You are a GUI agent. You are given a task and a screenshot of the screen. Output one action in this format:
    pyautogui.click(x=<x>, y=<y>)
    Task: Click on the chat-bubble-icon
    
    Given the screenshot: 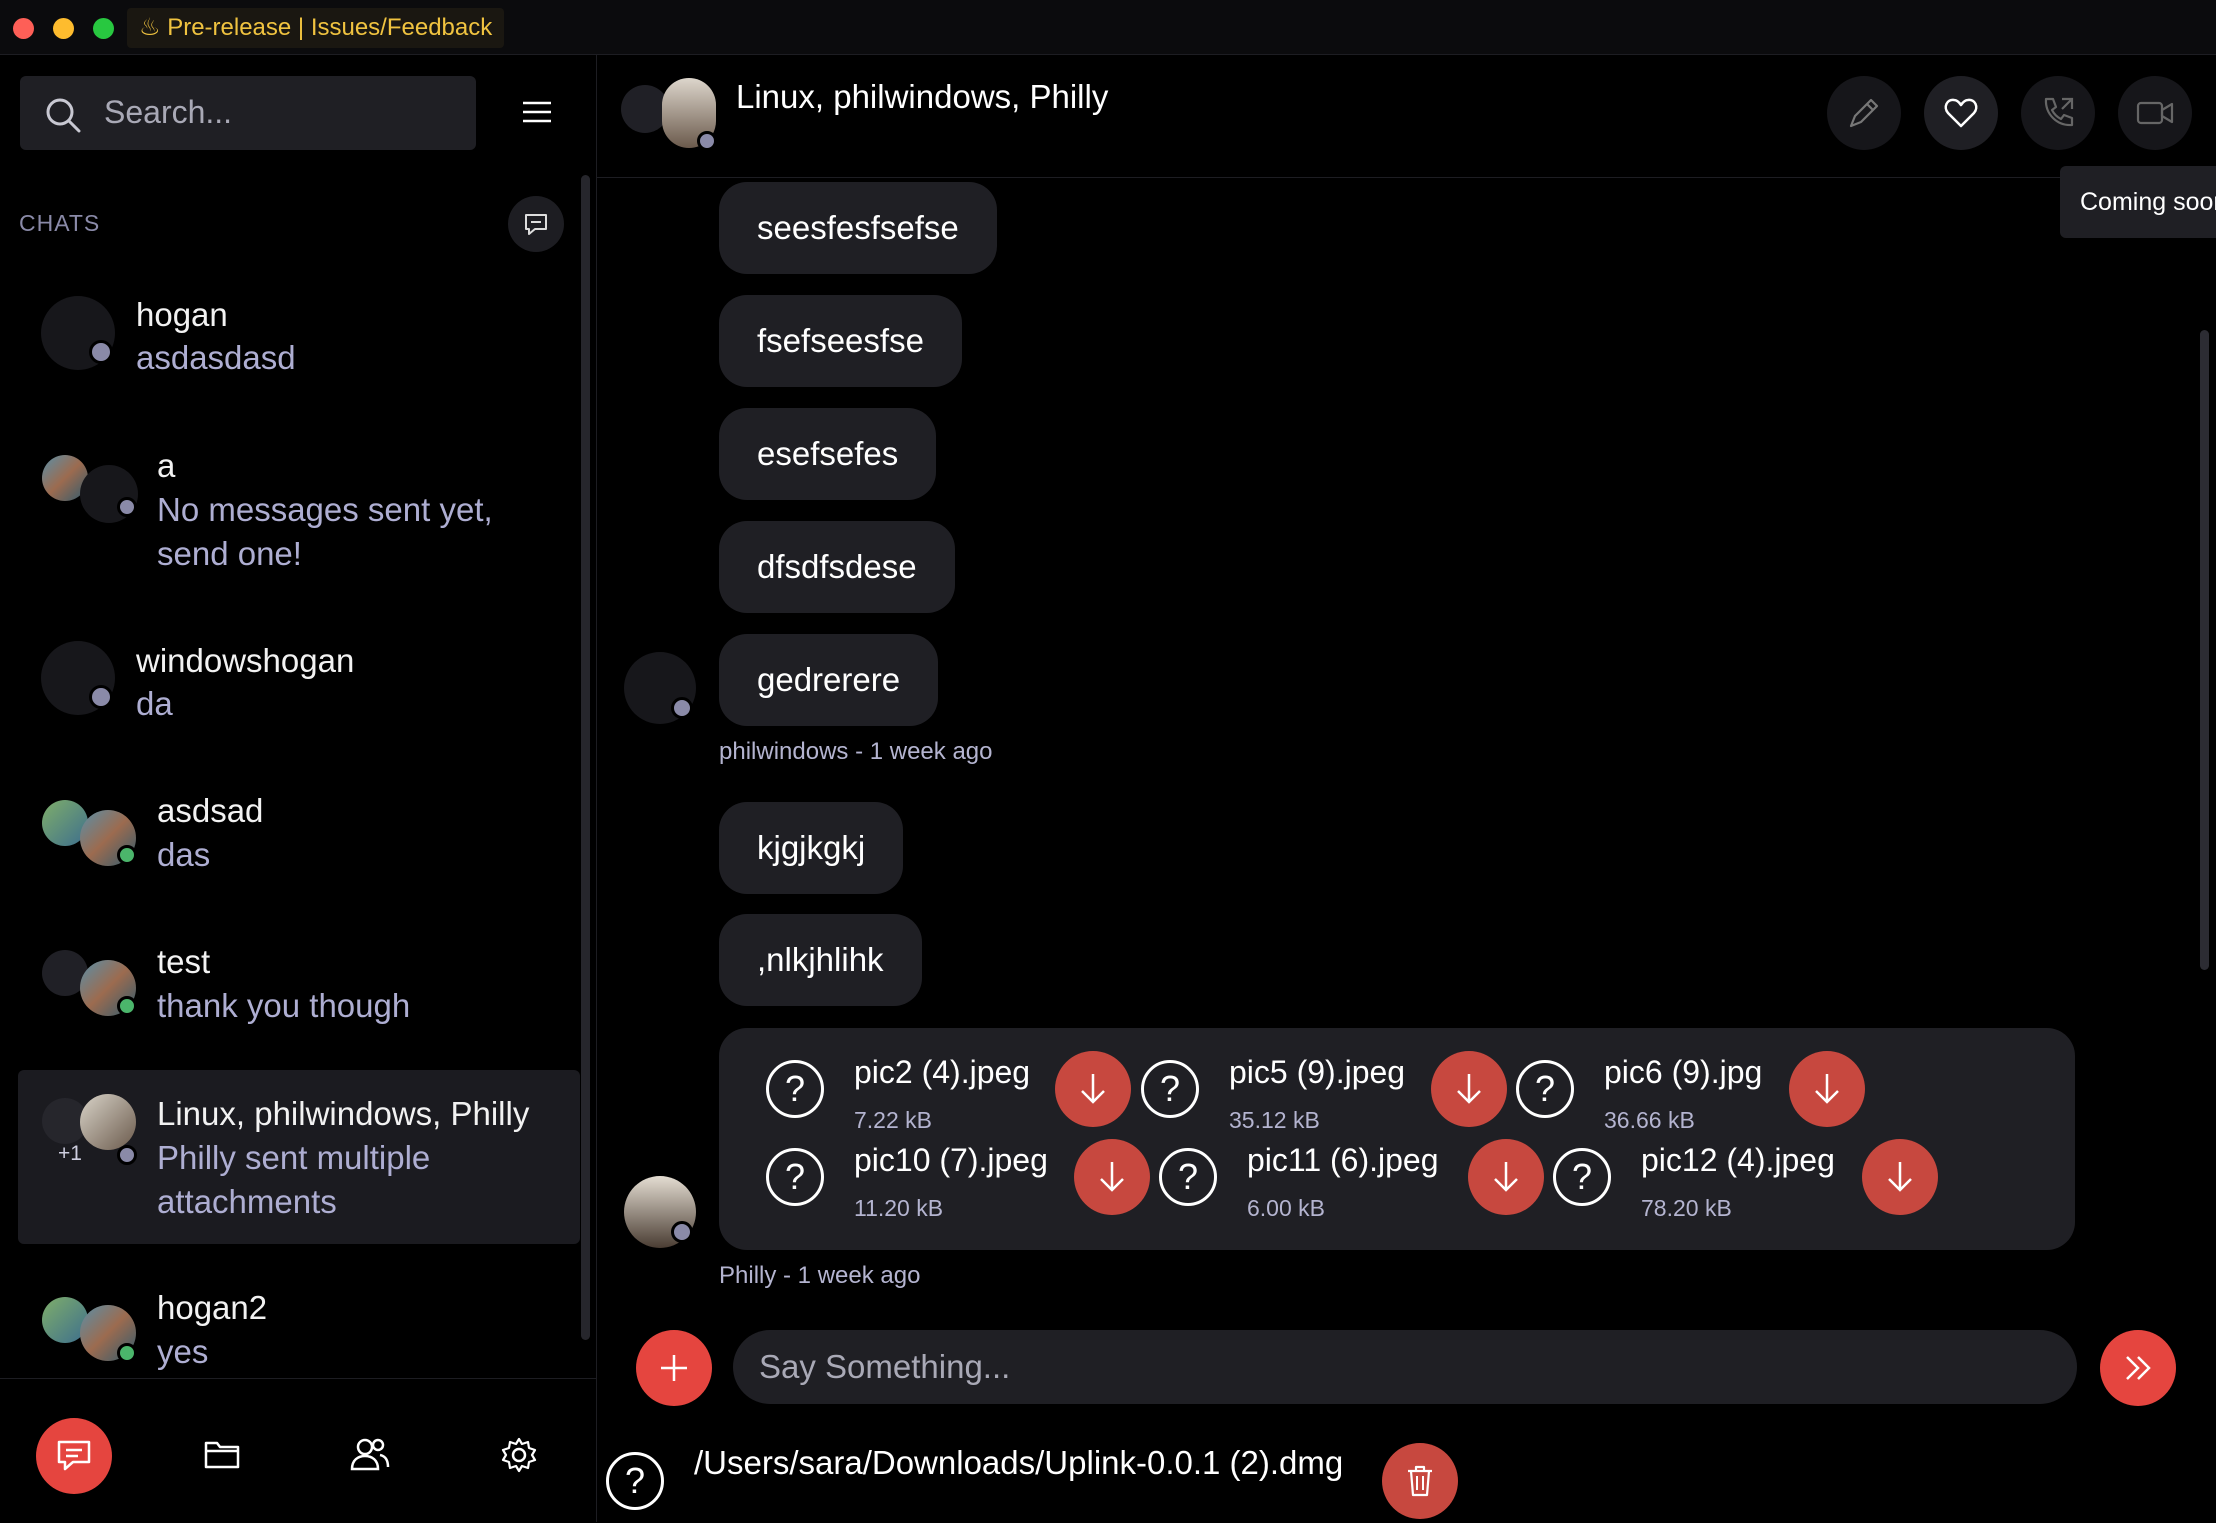 What is the action you would take?
    pyautogui.click(x=74, y=1455)
    